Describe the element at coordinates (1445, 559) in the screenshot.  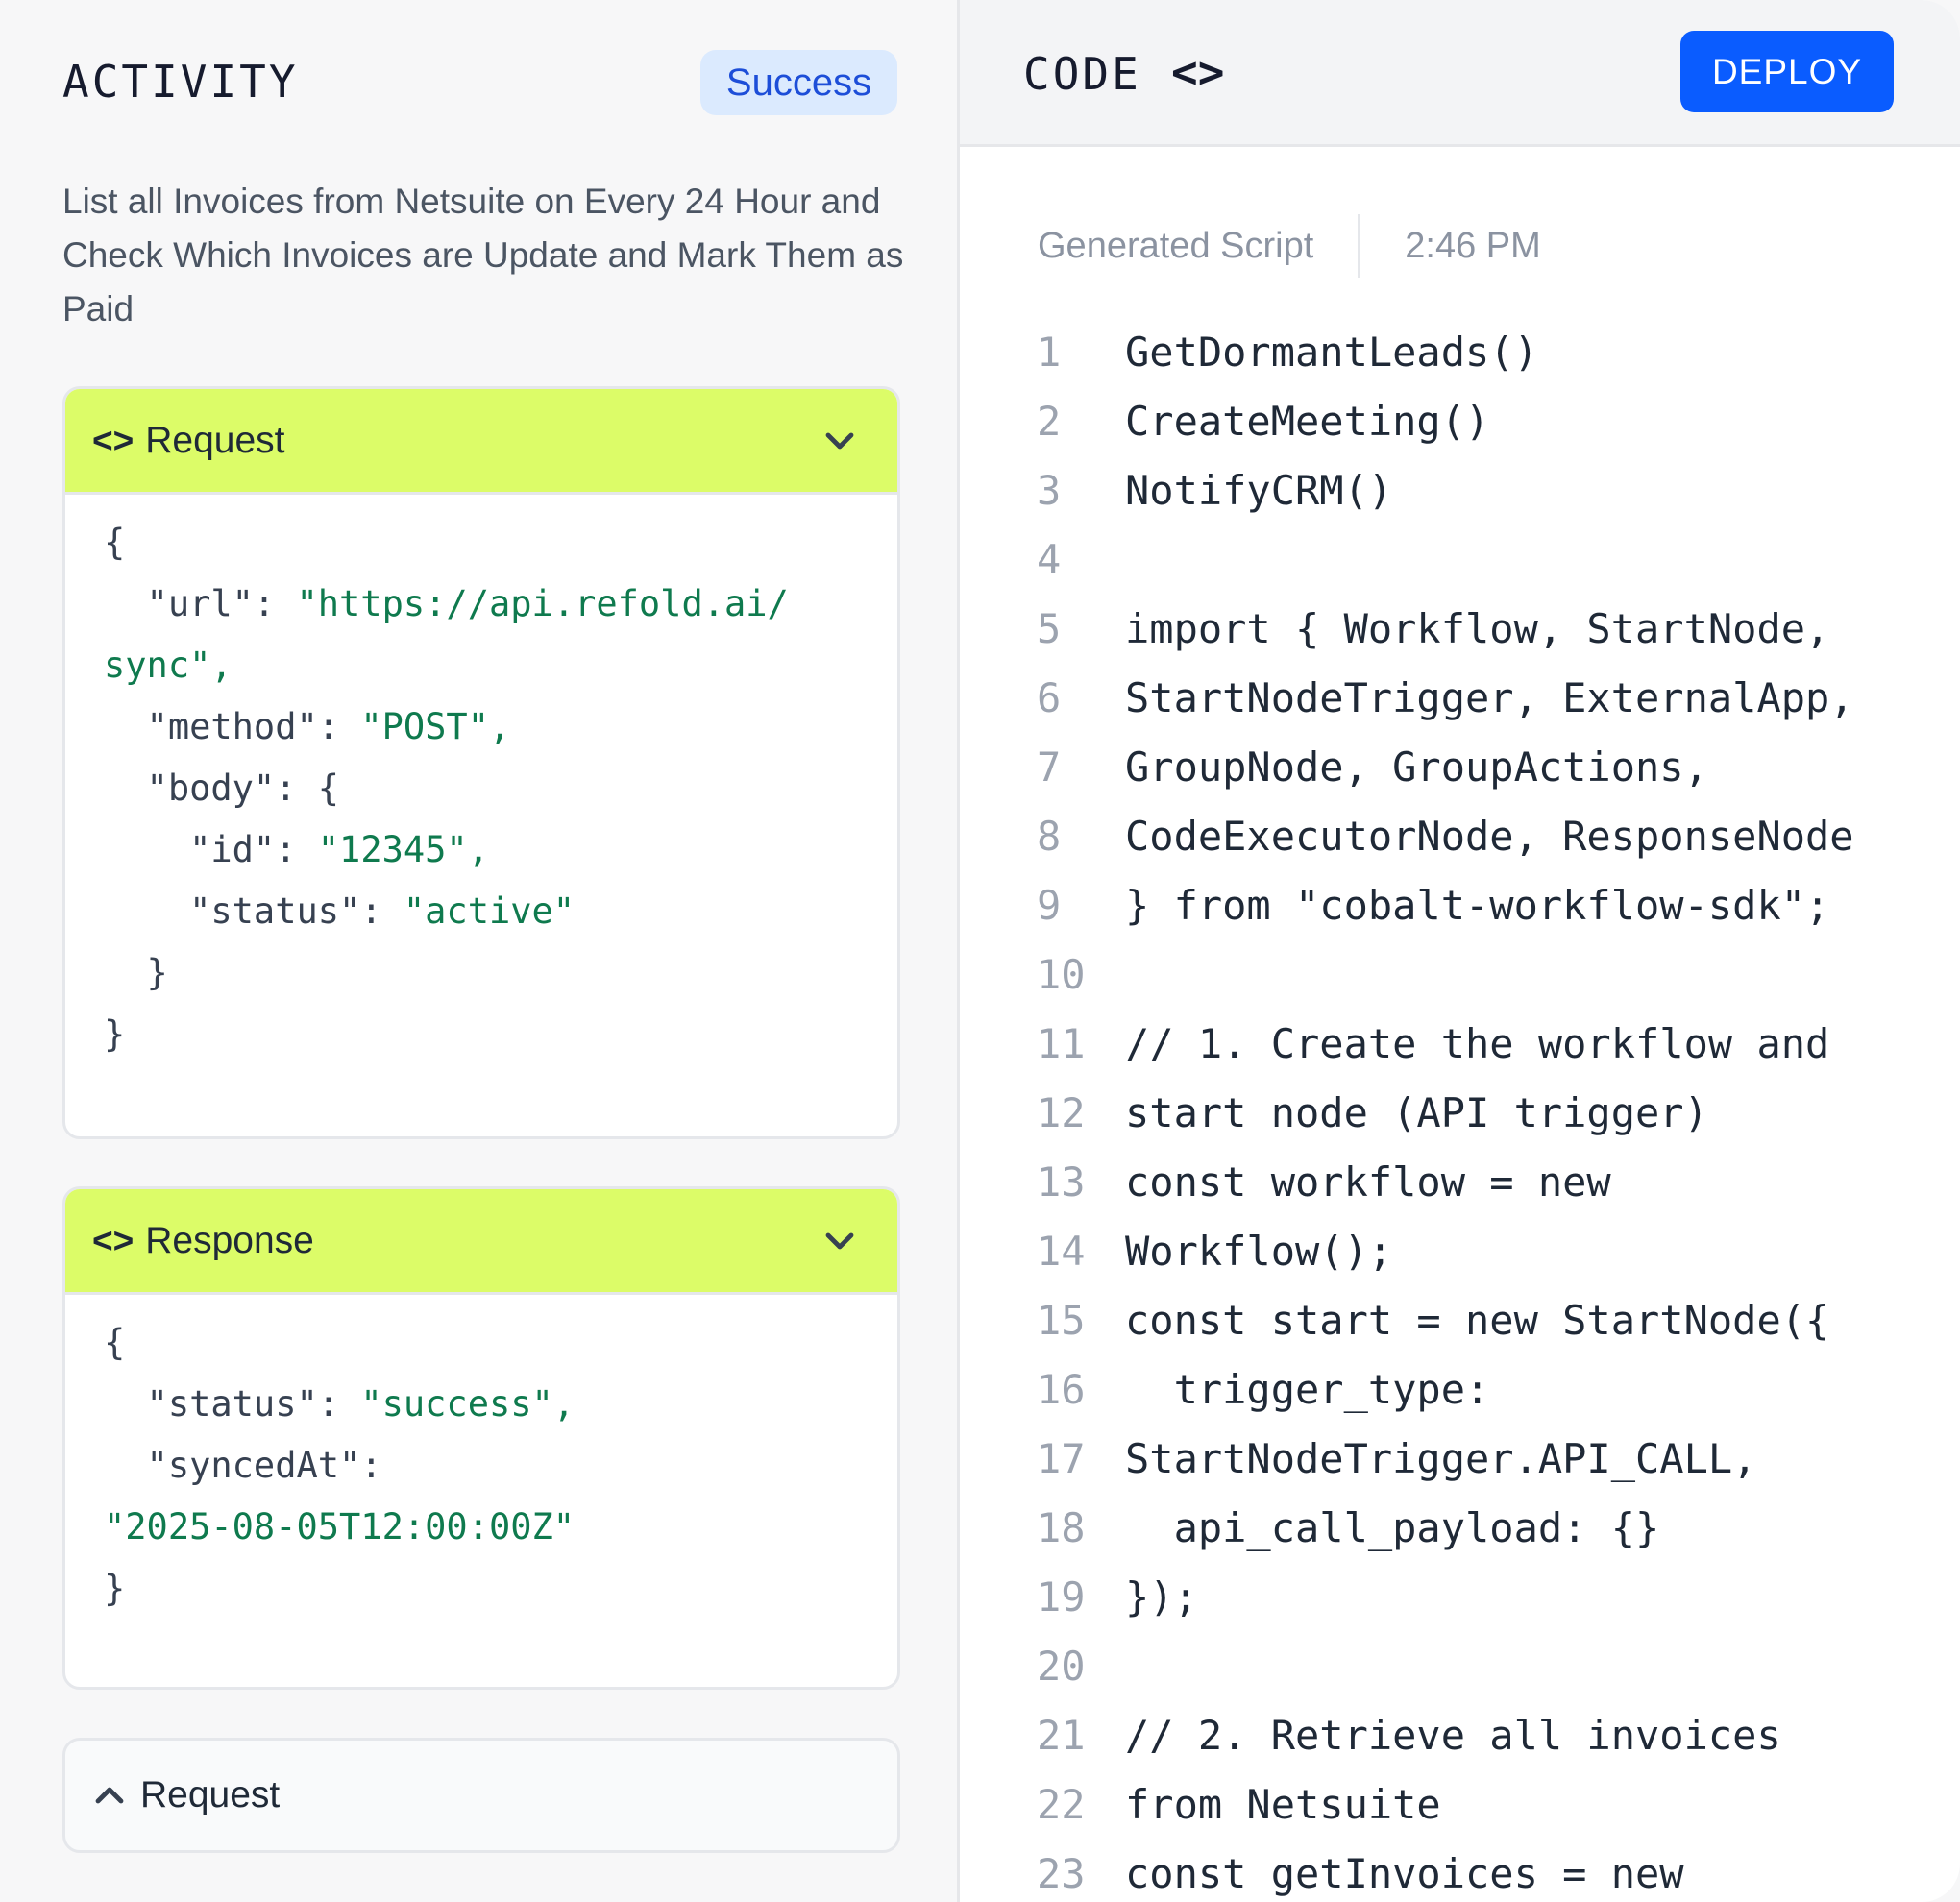
I see `code-line: 4` at that location.